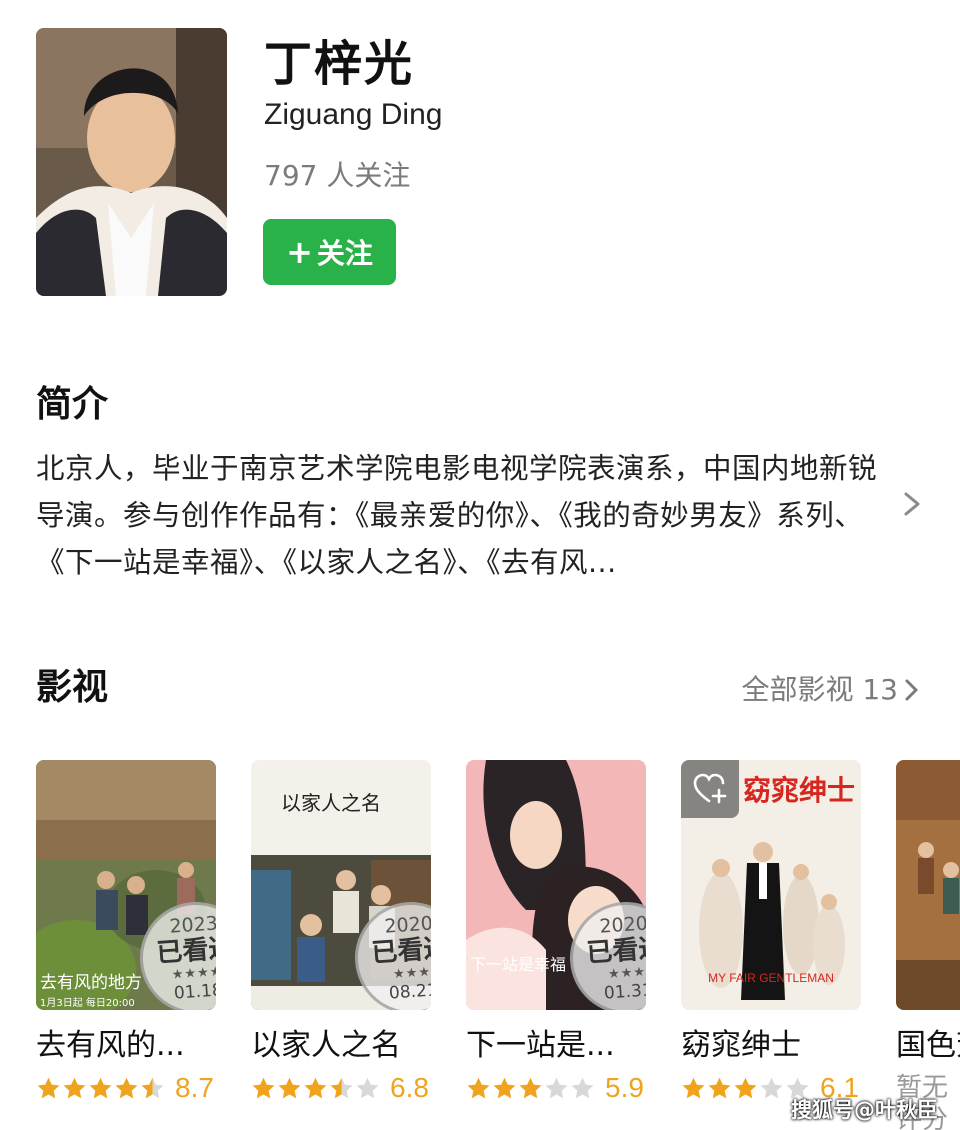 This screenshot has height=1130, width=960. I want to click on person-name-english: Ziguang Ding, so click(353, 114).